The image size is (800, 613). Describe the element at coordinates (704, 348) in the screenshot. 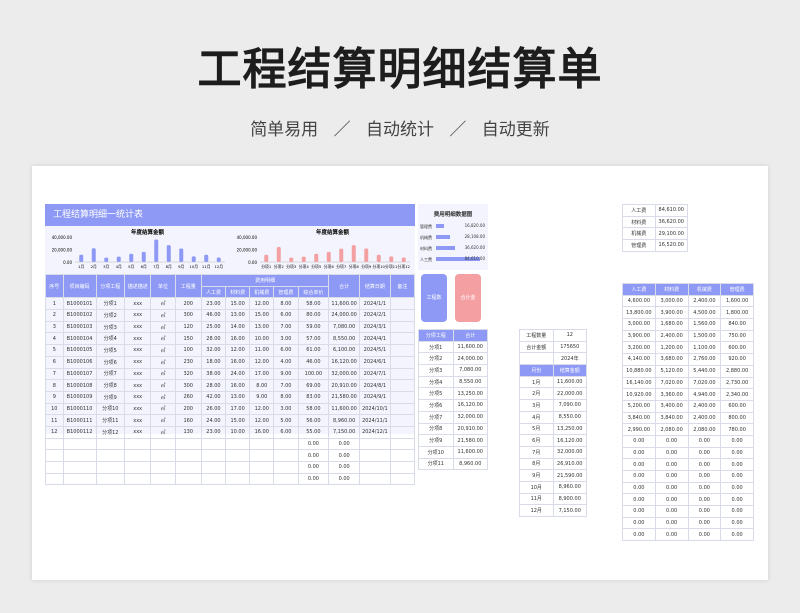

I see `table-cell: 1,100.00` at that location.